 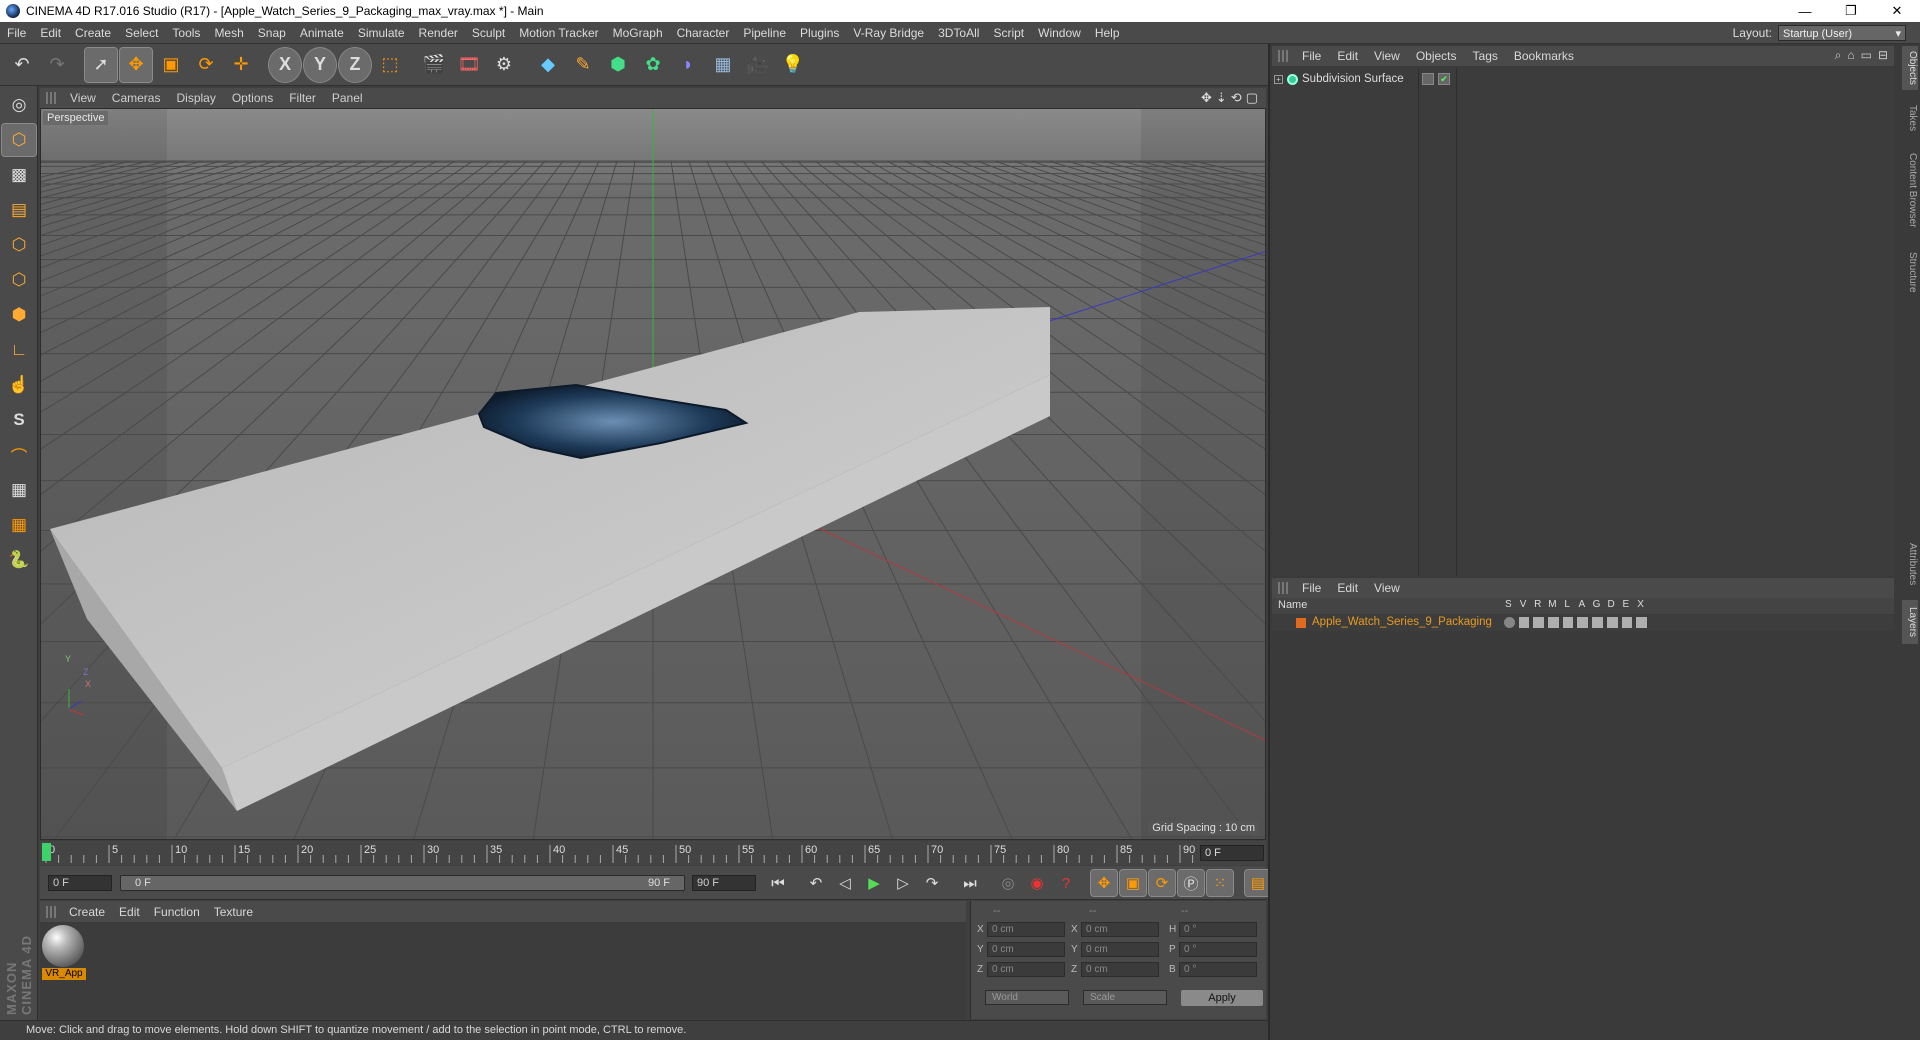 I want to click on object-mode-icon: ⬡, so click(x=19, y=140).